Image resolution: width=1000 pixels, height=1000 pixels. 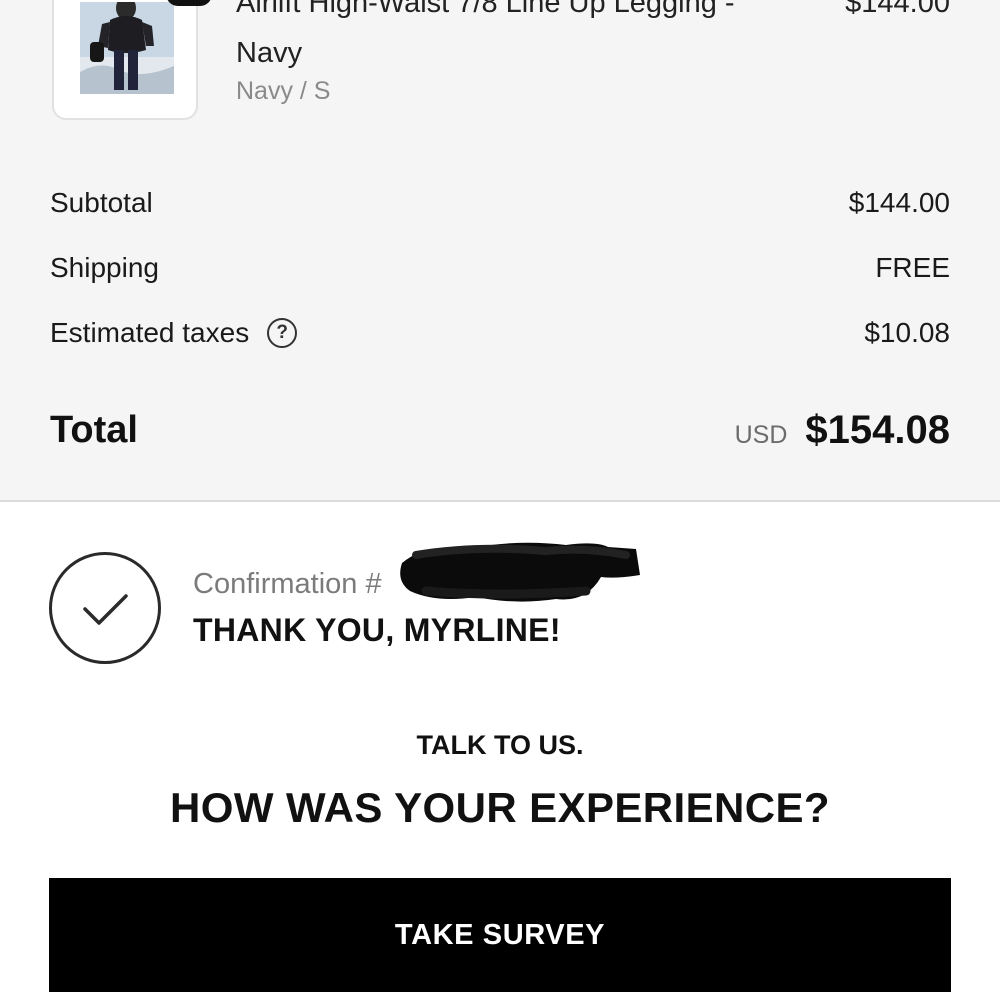 What do you see at coordinates (287, 584) in the screenshot?
I see `confirmation-number-label: Confirmation #` at bounding box center [287, 584].